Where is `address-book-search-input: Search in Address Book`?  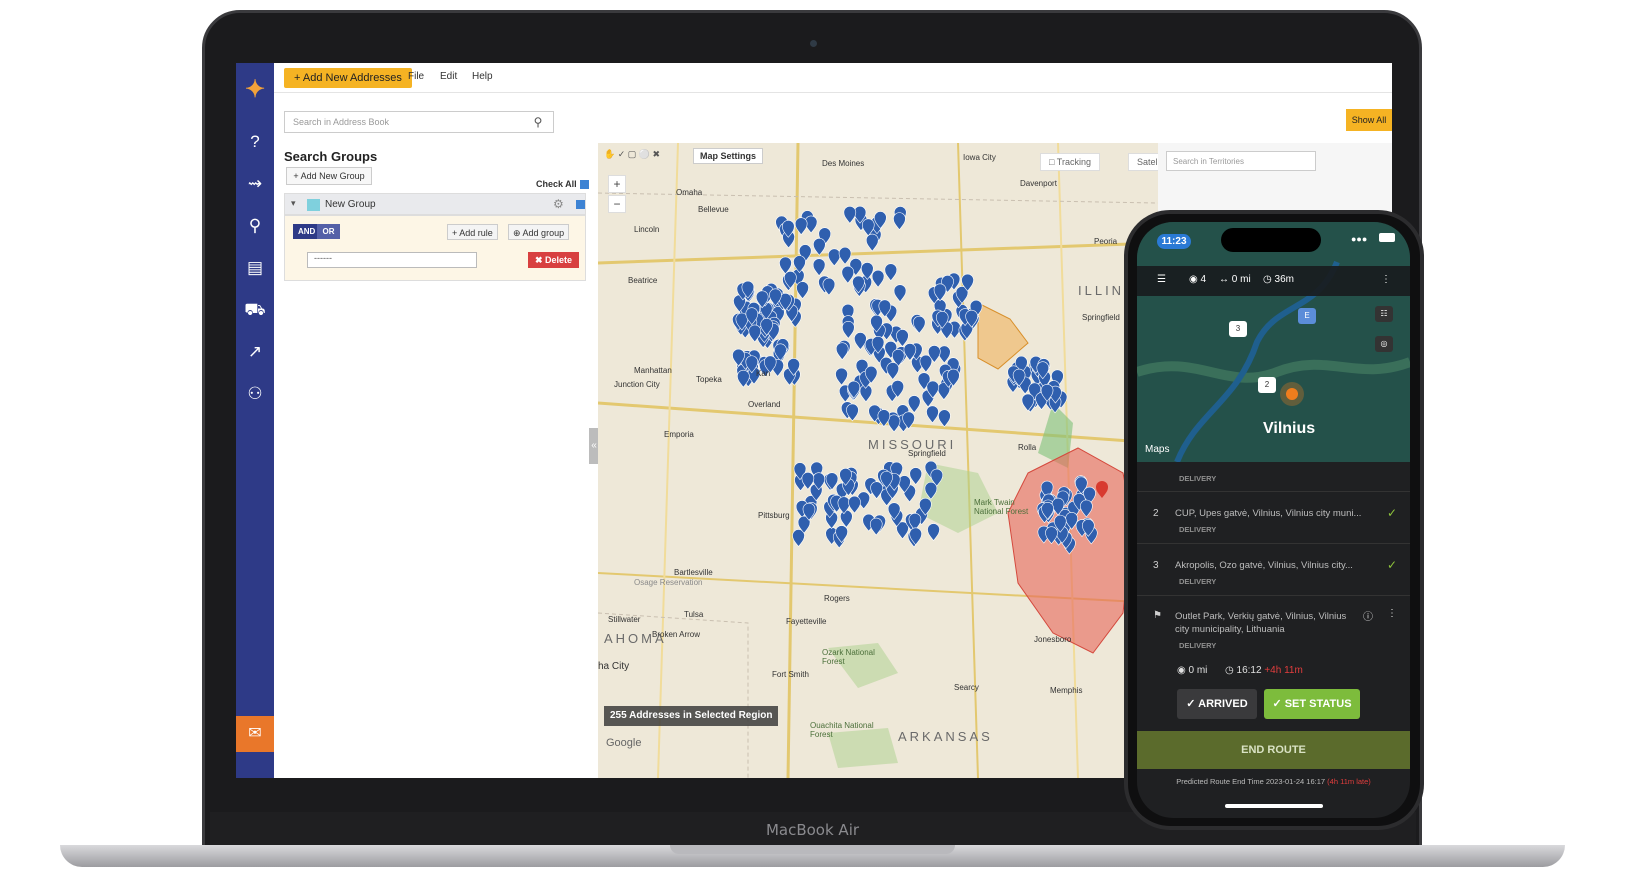 address-book-search-input: Search in Address Book is located at coordinates (419, 122).